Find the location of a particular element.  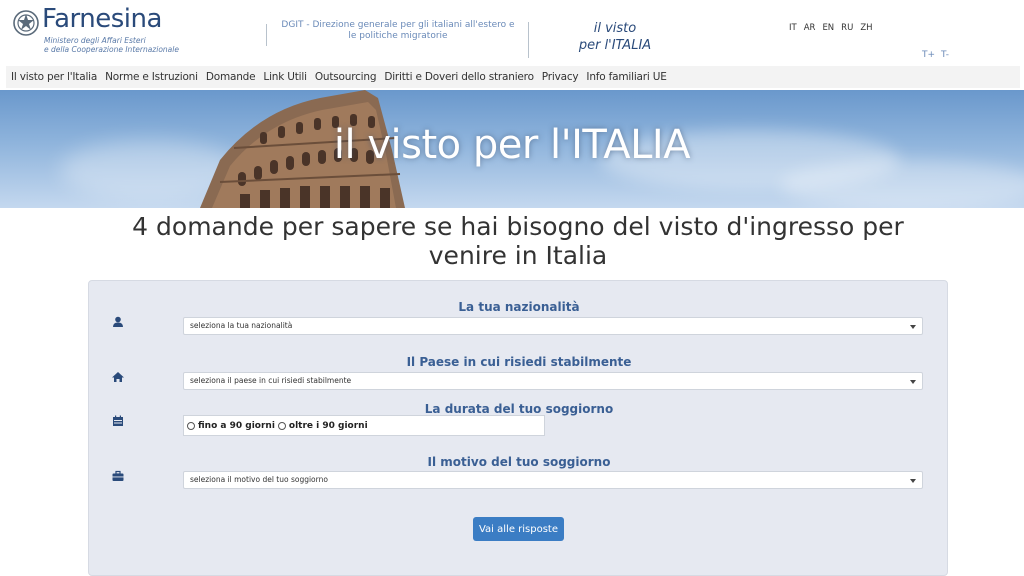

duration-radio-group: fino a 90 giorni oltre i 90 giorni is located at coordinates (364, 425).